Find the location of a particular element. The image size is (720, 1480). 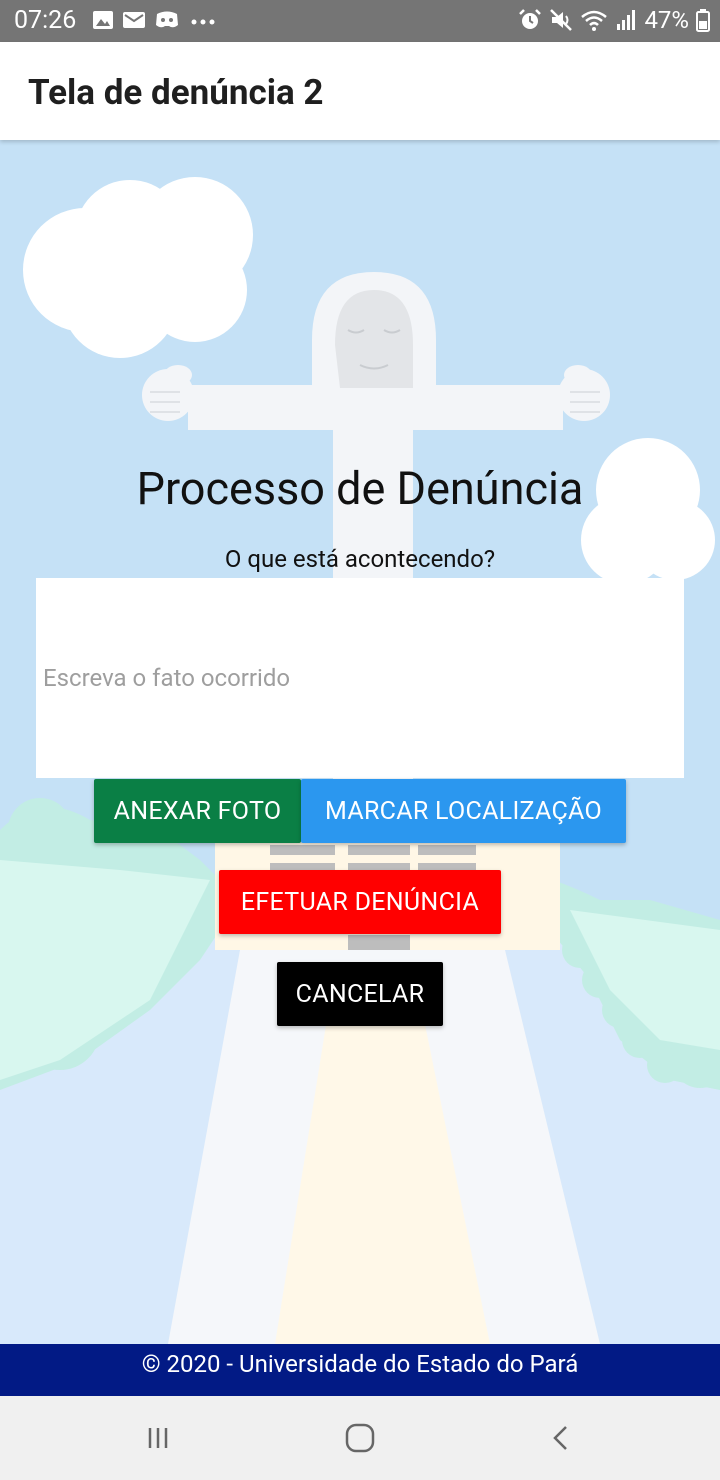

back-icon is located at coordinates (562, 1438).